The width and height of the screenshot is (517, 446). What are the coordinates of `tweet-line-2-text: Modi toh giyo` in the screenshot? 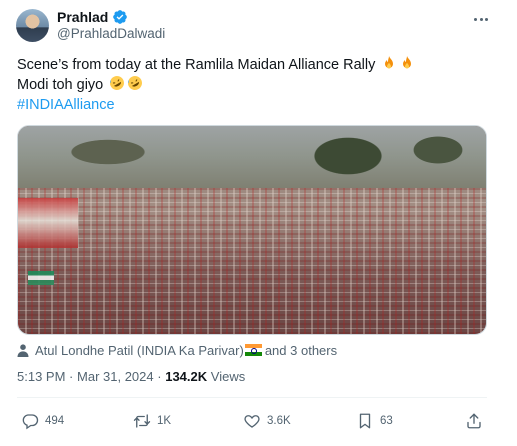 It's located at (60, 85).